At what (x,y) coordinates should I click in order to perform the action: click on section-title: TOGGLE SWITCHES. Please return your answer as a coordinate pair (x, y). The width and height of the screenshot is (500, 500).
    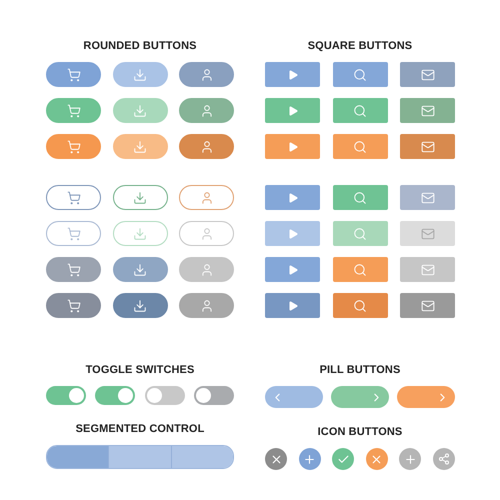
    Looking at the image, I should click on (140, 370).